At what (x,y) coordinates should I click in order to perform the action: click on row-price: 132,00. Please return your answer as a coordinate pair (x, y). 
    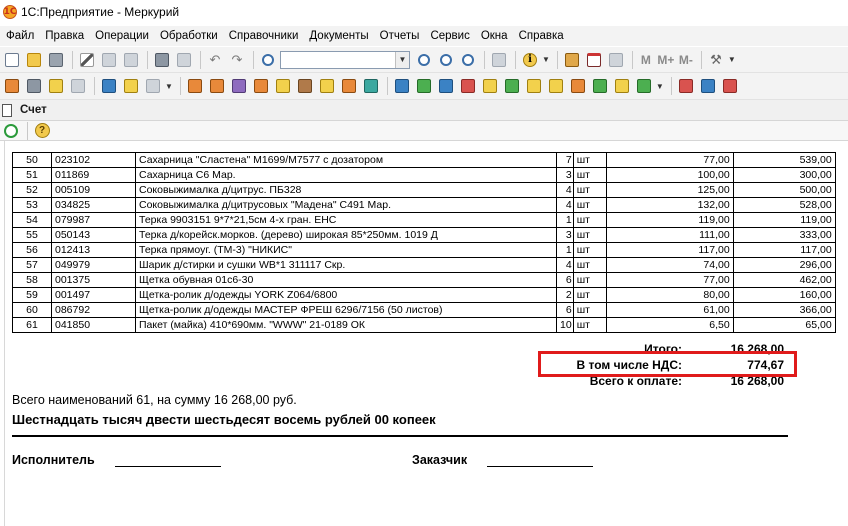
    Looking at the image, I should click on (669, 205).